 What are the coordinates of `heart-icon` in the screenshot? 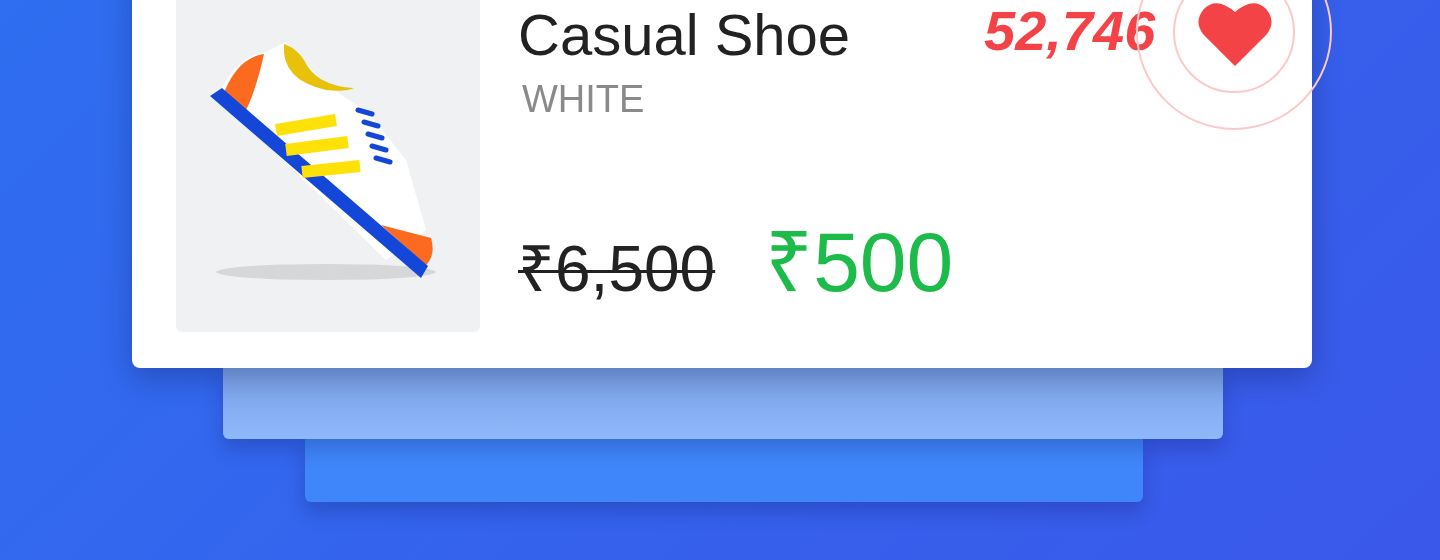 It's located at (1235, 34).